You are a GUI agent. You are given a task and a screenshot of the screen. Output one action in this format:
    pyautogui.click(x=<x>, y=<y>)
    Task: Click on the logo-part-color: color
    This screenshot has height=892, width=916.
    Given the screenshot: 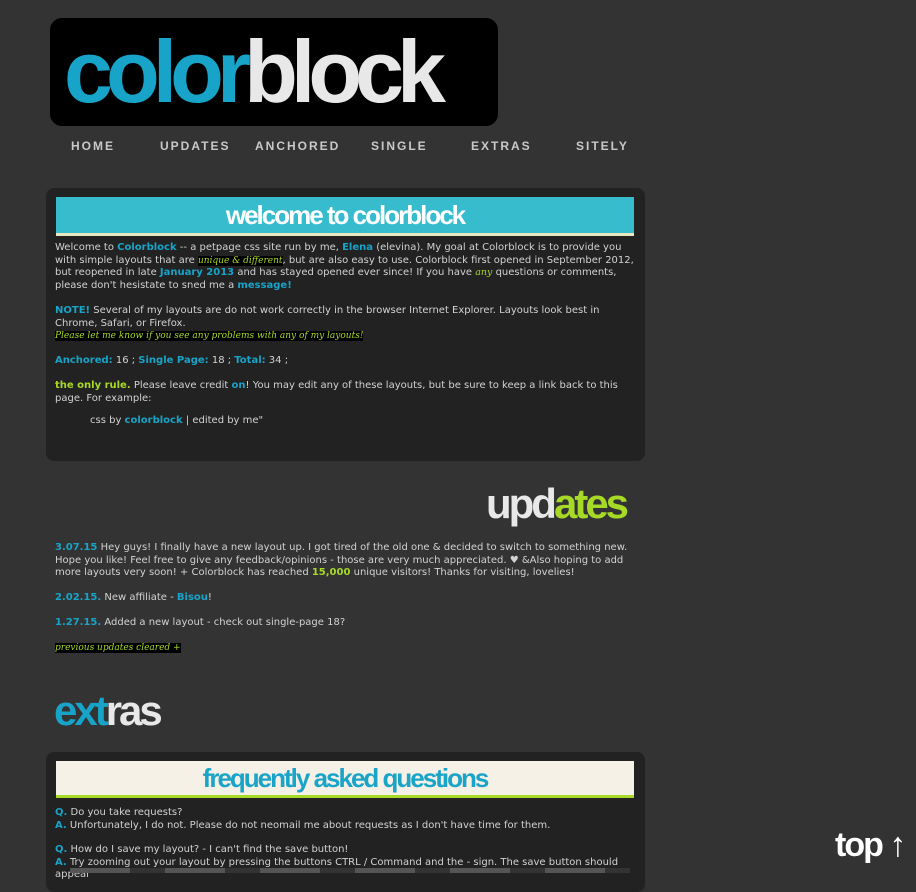 What is the action you would take?
    pyautogui.click(x=157, y=71)
    